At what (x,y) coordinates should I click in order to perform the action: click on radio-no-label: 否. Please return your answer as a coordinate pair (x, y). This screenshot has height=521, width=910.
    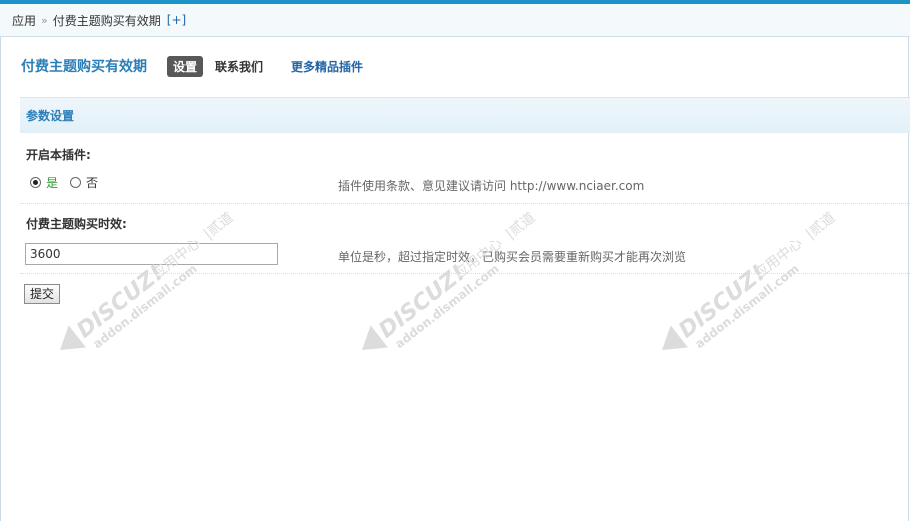
    Looking at the image, I should click on (92, 182).